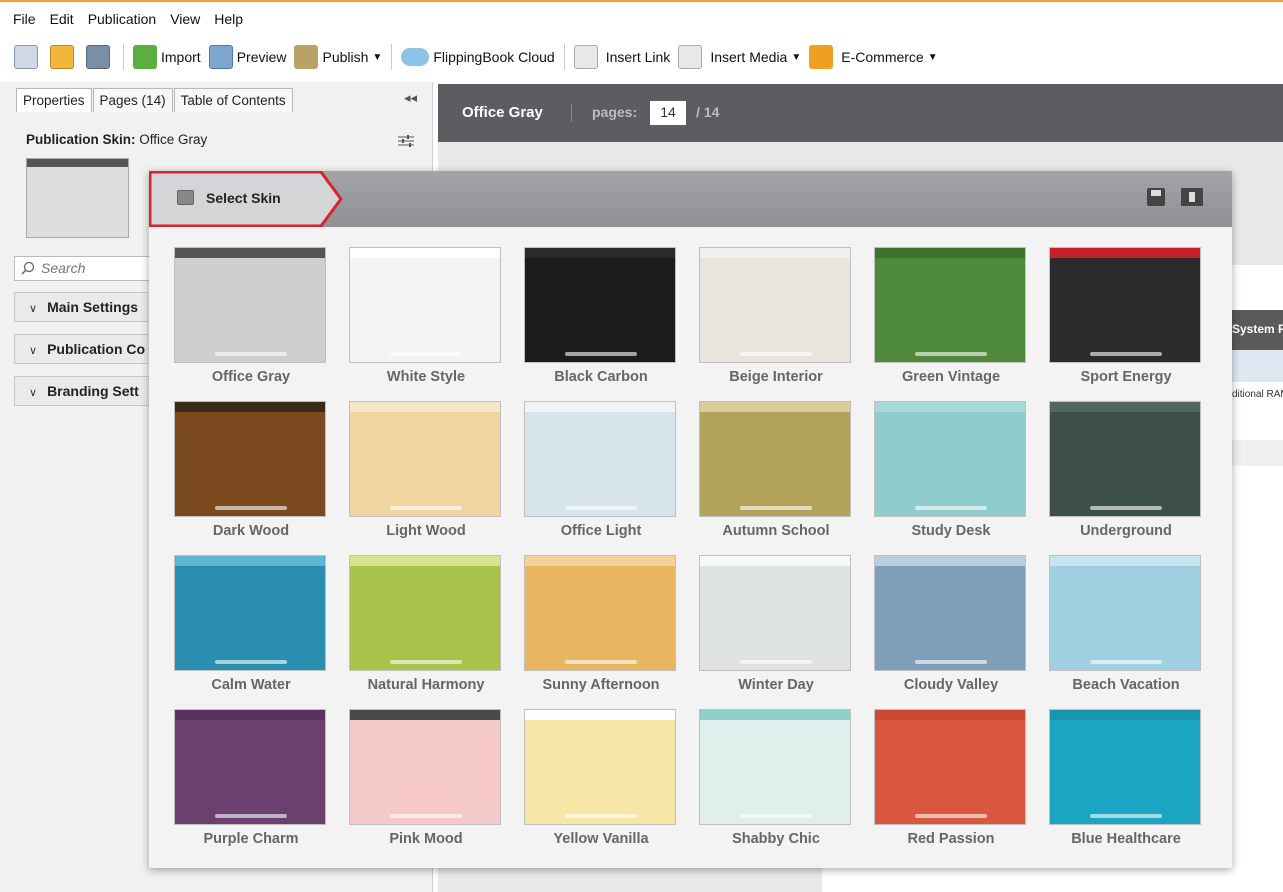 This screenshot has width=1283, height=892. I want to click on publication-controls-section: ∨ Publication Co, so click(89, 349).